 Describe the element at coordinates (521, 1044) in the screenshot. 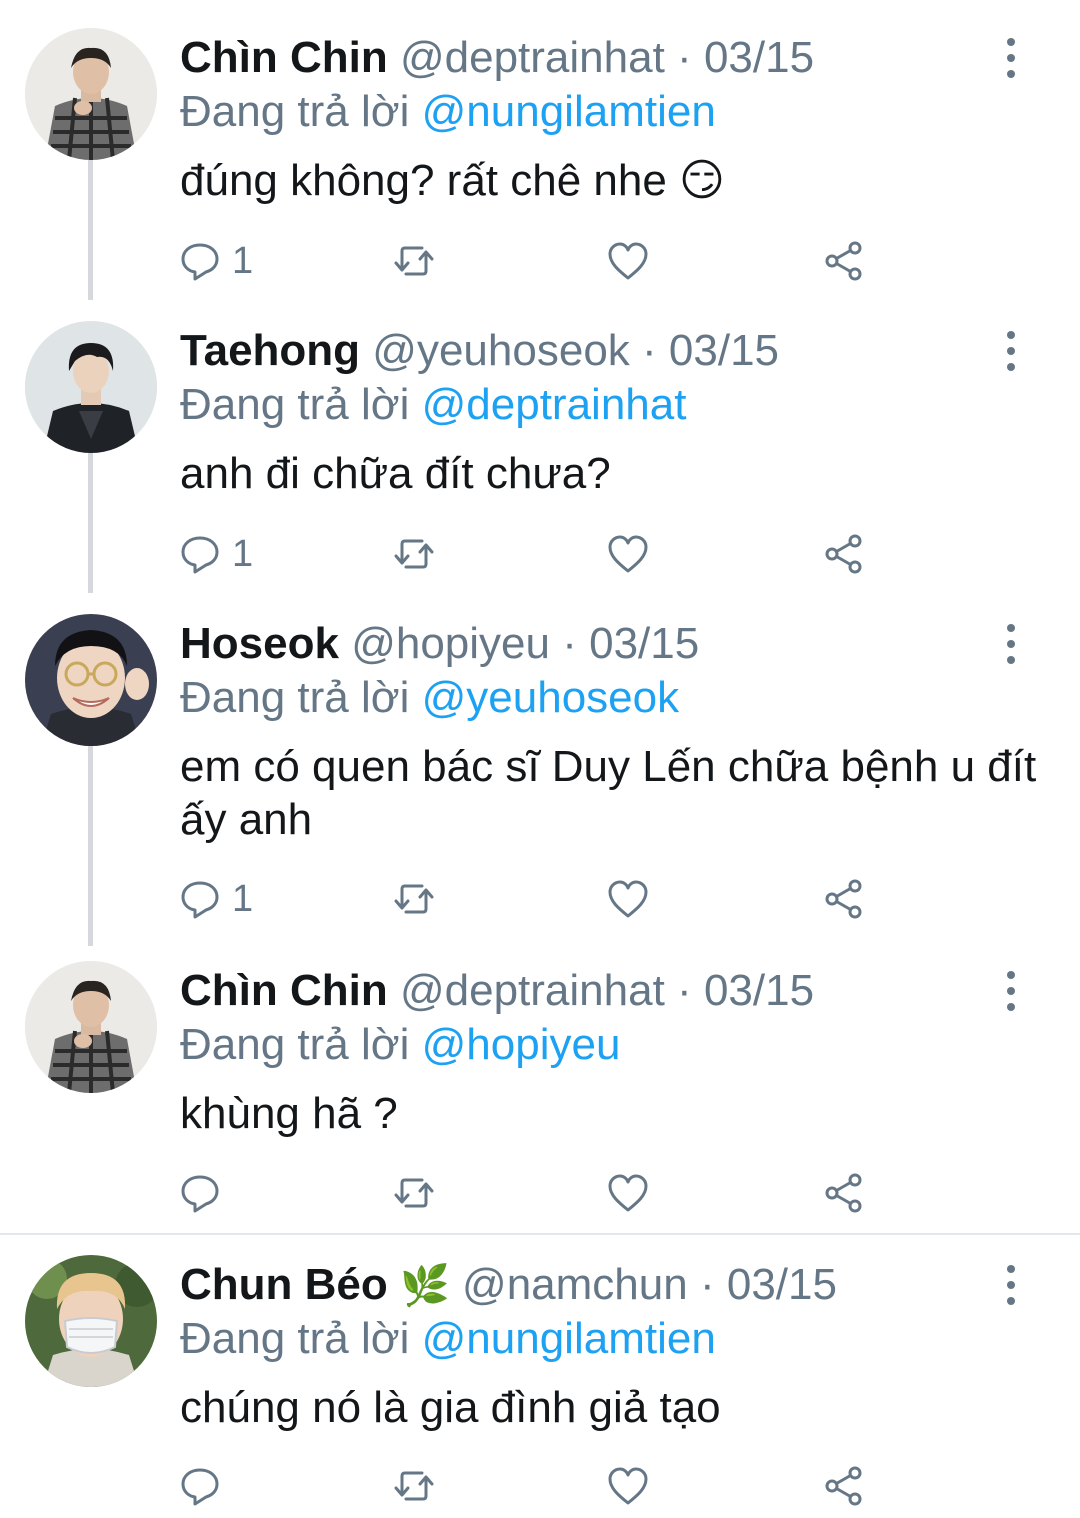

I see `mention-link: @hopiyeu` at that location.